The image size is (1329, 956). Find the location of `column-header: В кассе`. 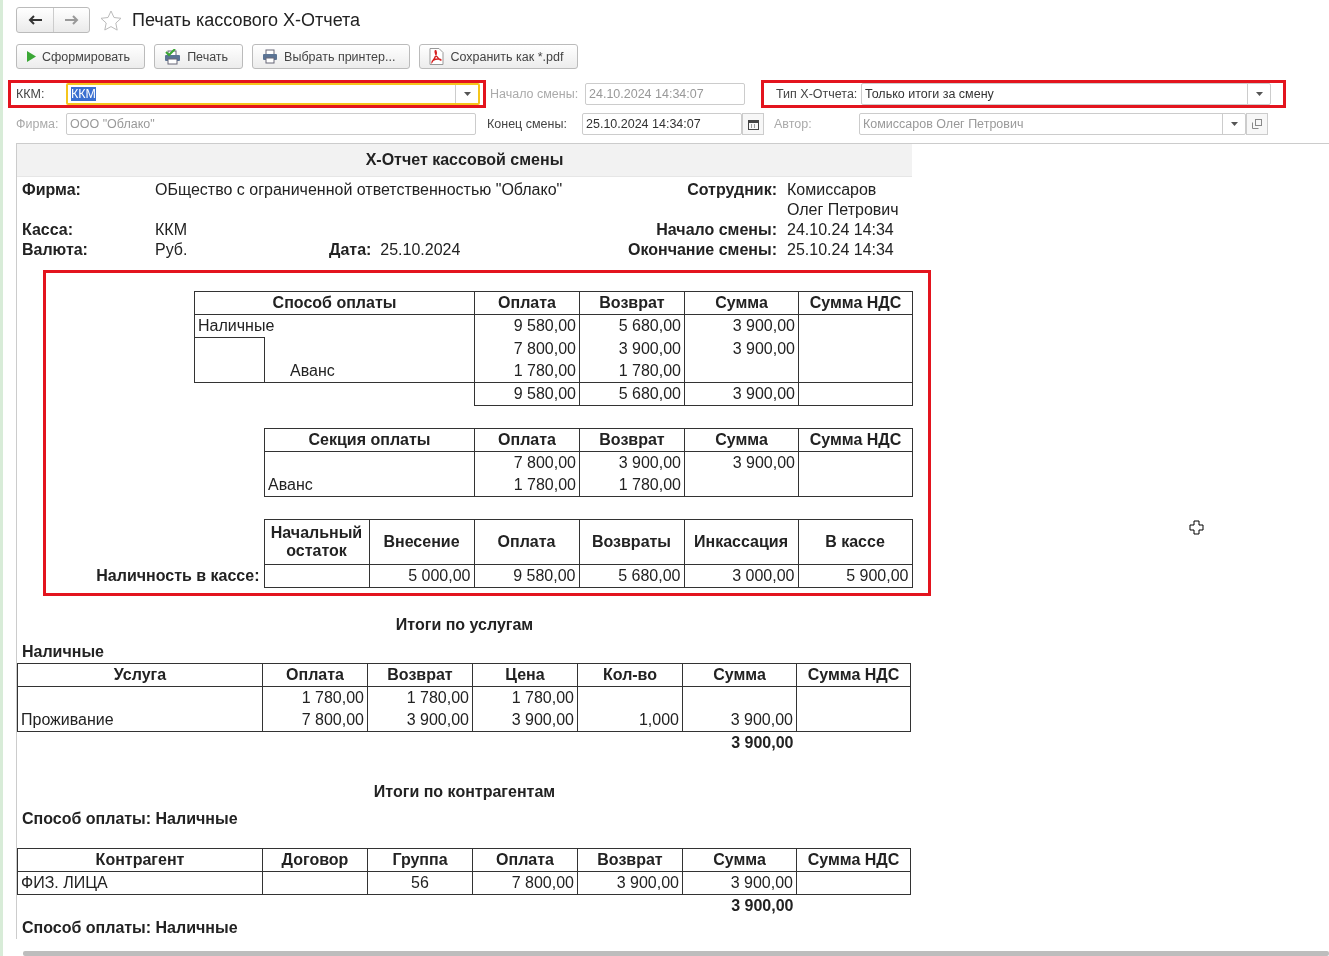

column-header: В кассе is located at coordinates (855, 541).